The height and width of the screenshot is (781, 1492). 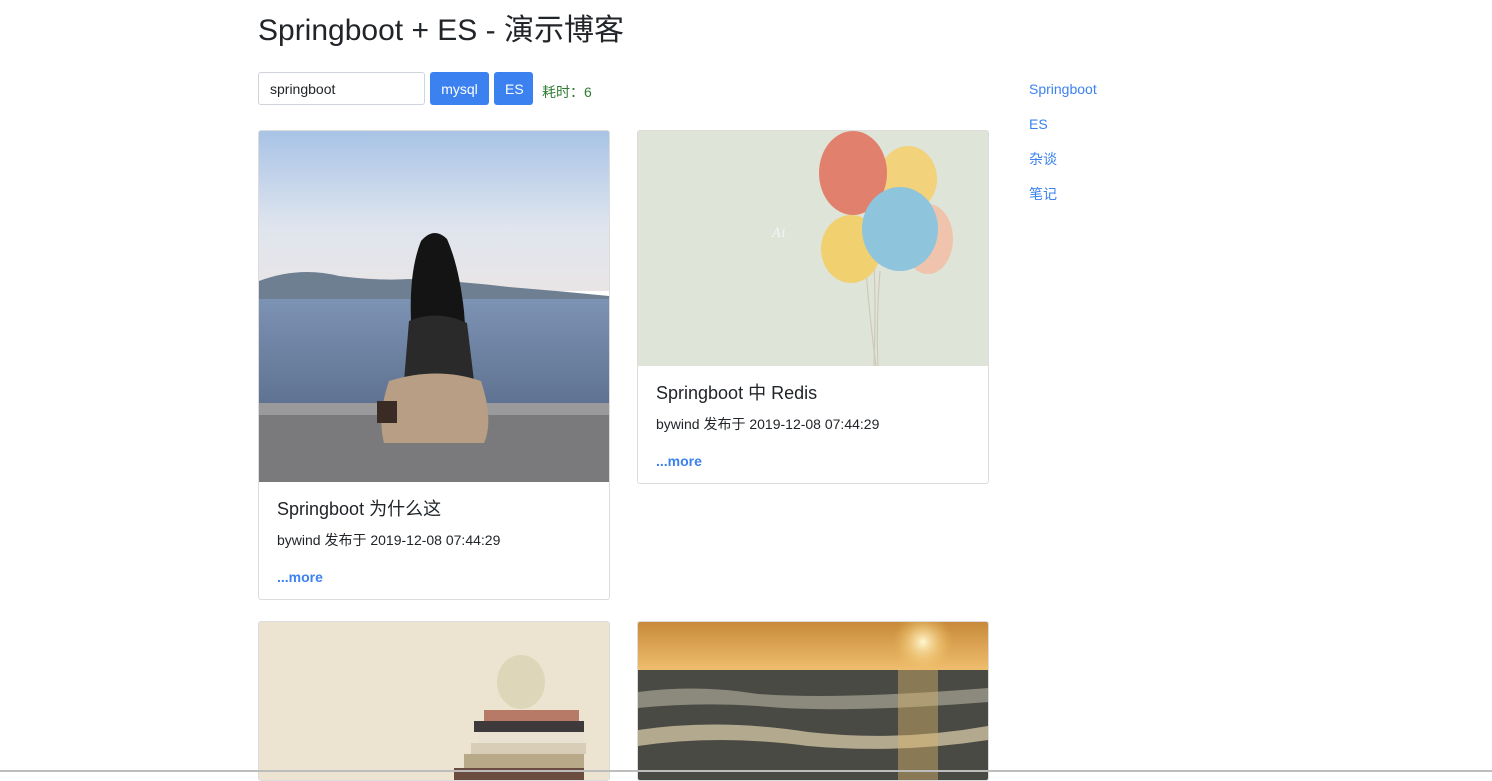 What do you see at coordinates (567, 91) in the screenshot?
I see `elapsed-time-label: 耗时：6` at bounding box center [567, 91].